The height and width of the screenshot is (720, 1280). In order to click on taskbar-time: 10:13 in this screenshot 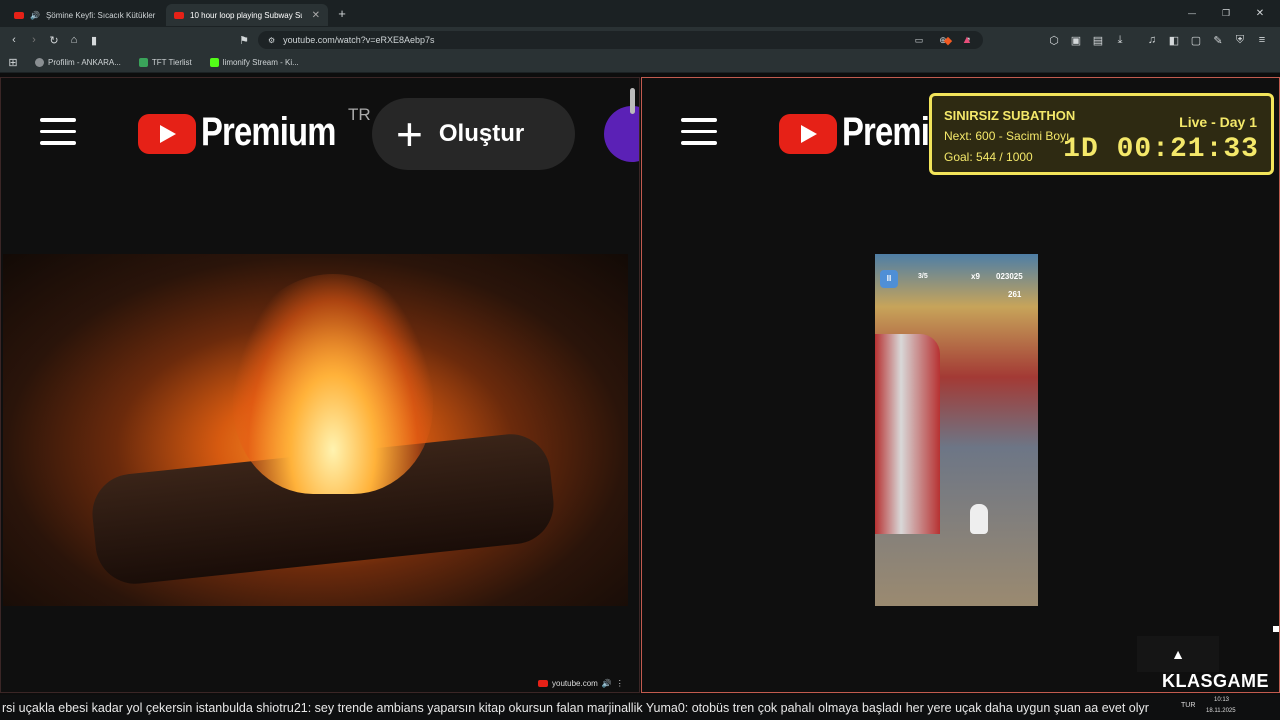, I will do `click(1221, 700)`.